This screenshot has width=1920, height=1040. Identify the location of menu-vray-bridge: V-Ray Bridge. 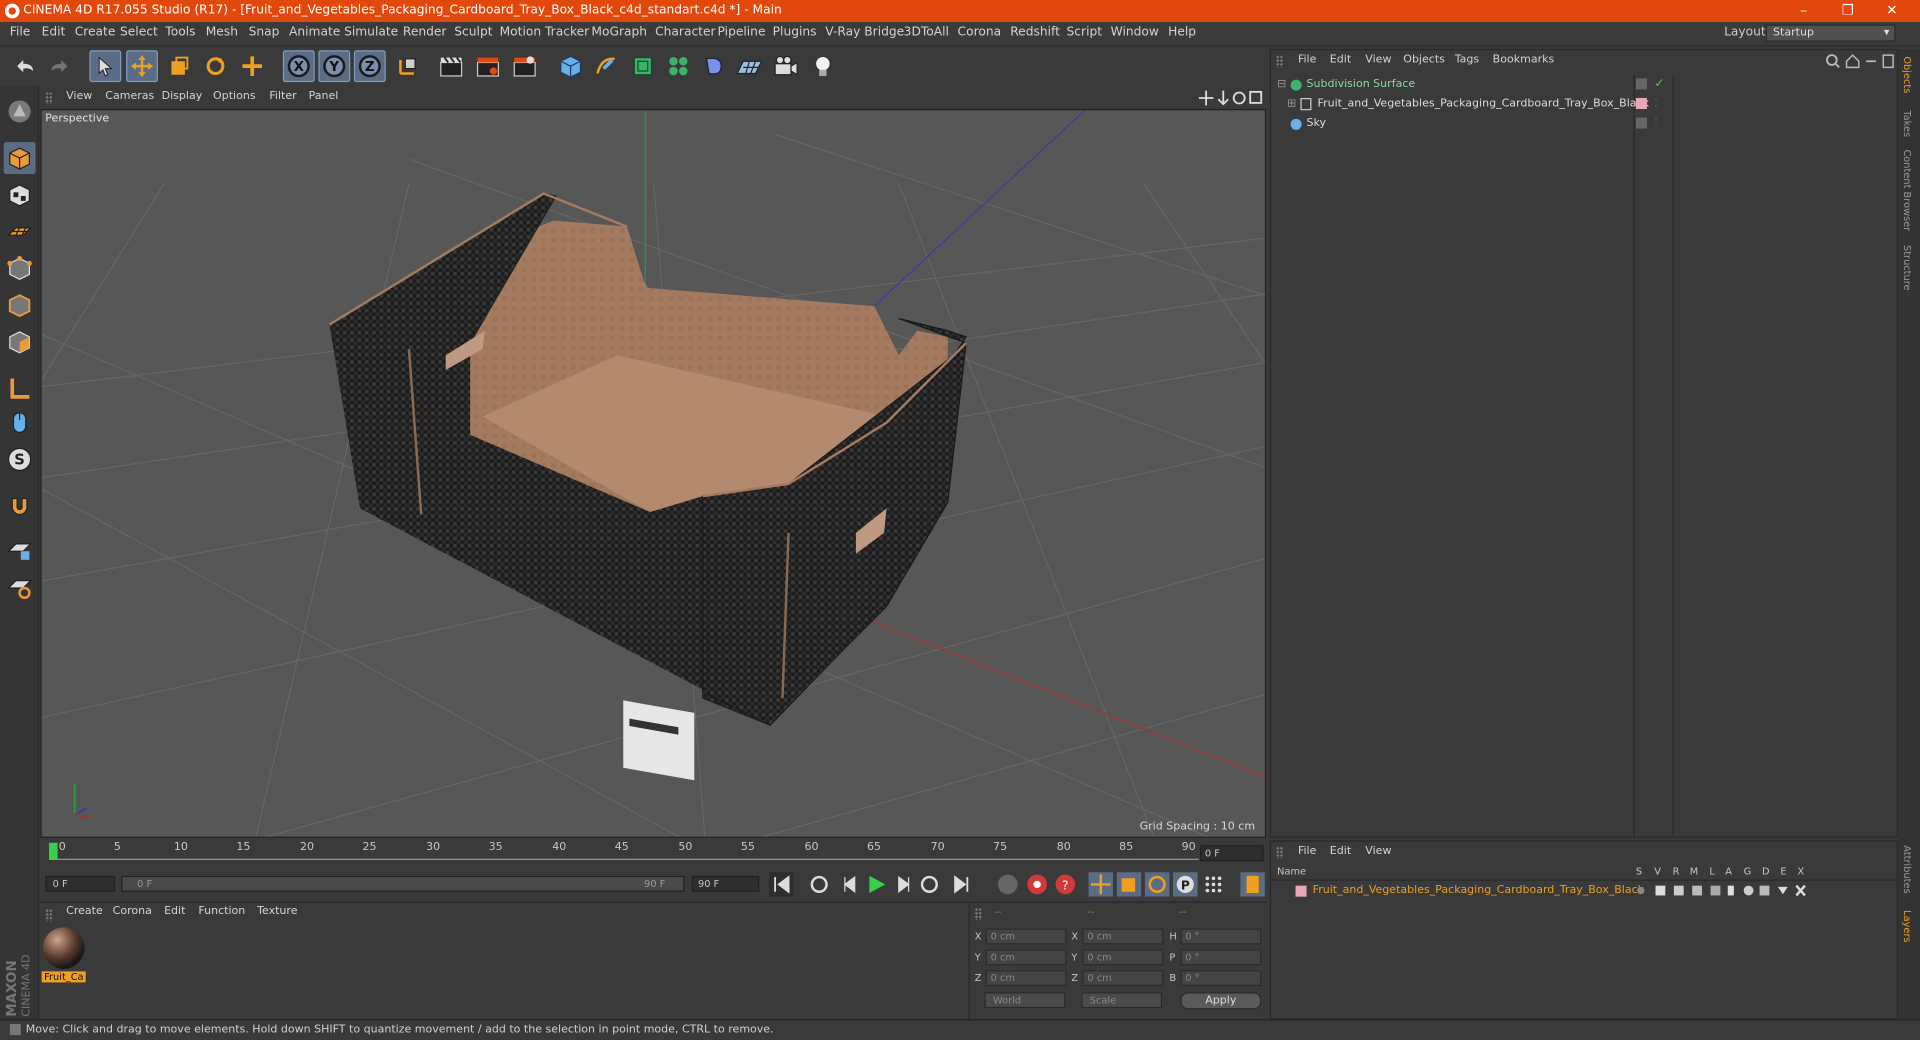
(864, 32).